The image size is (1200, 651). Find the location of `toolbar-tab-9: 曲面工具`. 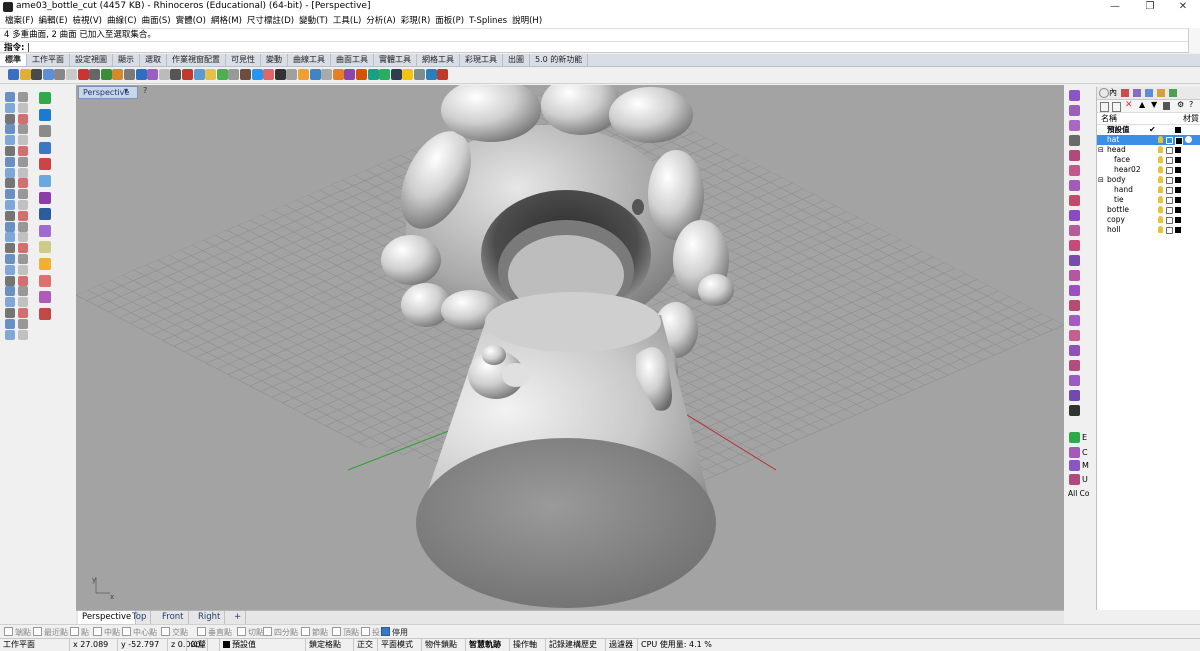

toolbar-tab-9: 曲面工具 is located at coordinates (352, 60).